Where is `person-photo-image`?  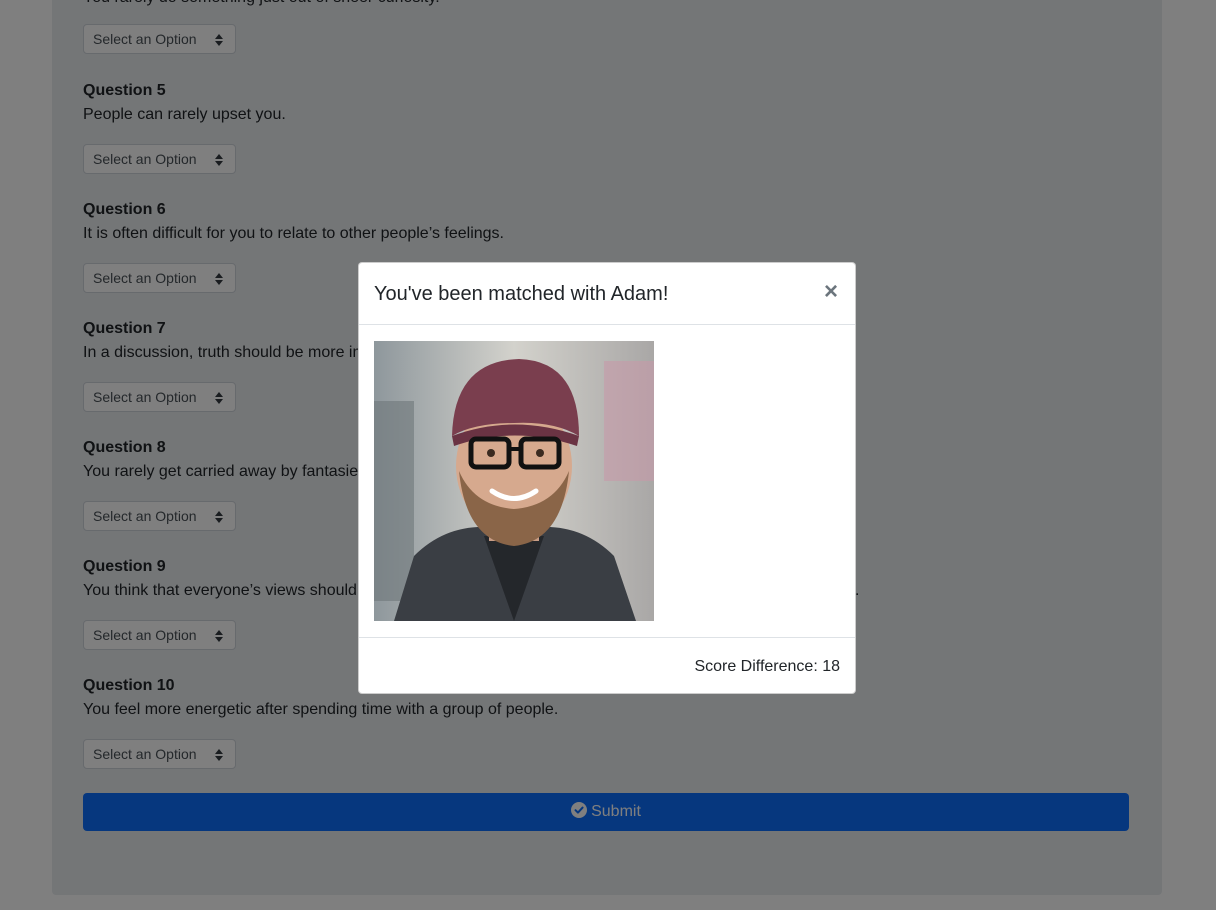
person-photo-image is located at coordinates (514, 481).